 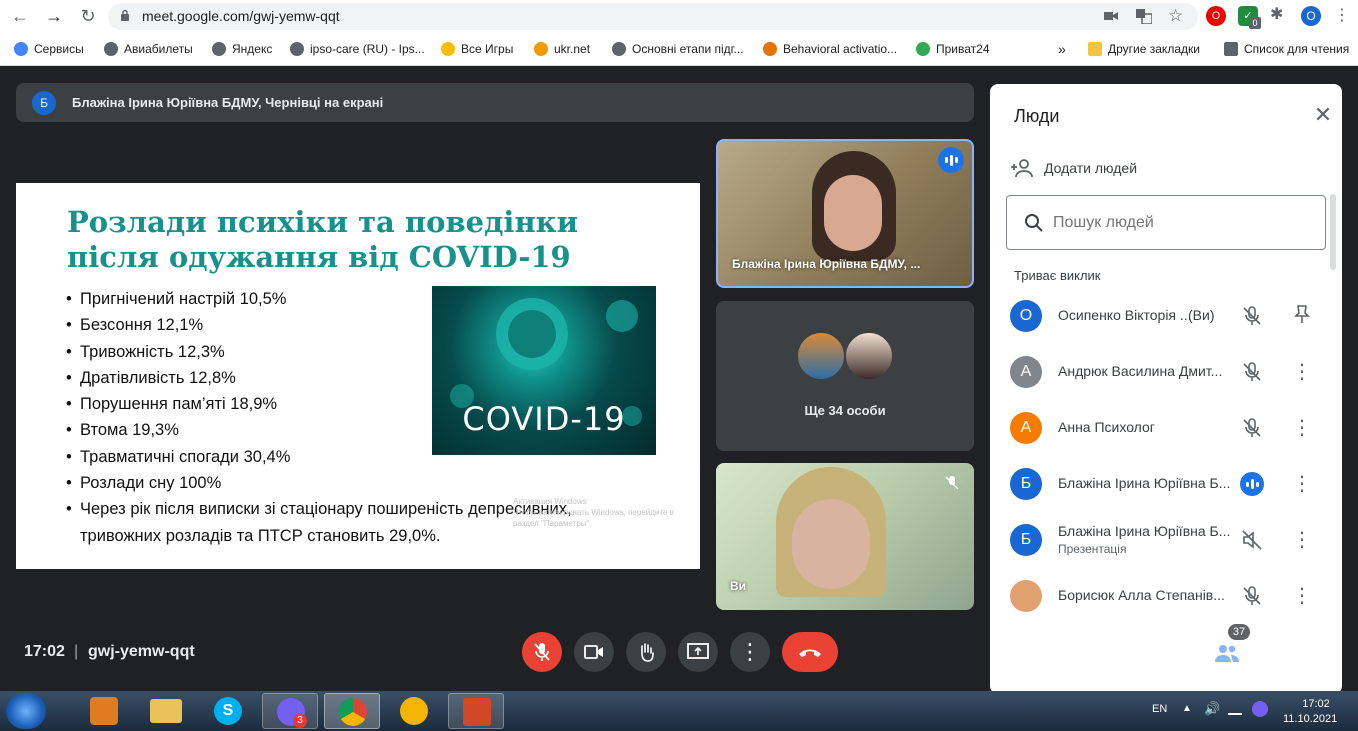 What do you see at coordinates (594, 652) in the screenshot?
I see `camera-button` at bounding box center [594, 652].